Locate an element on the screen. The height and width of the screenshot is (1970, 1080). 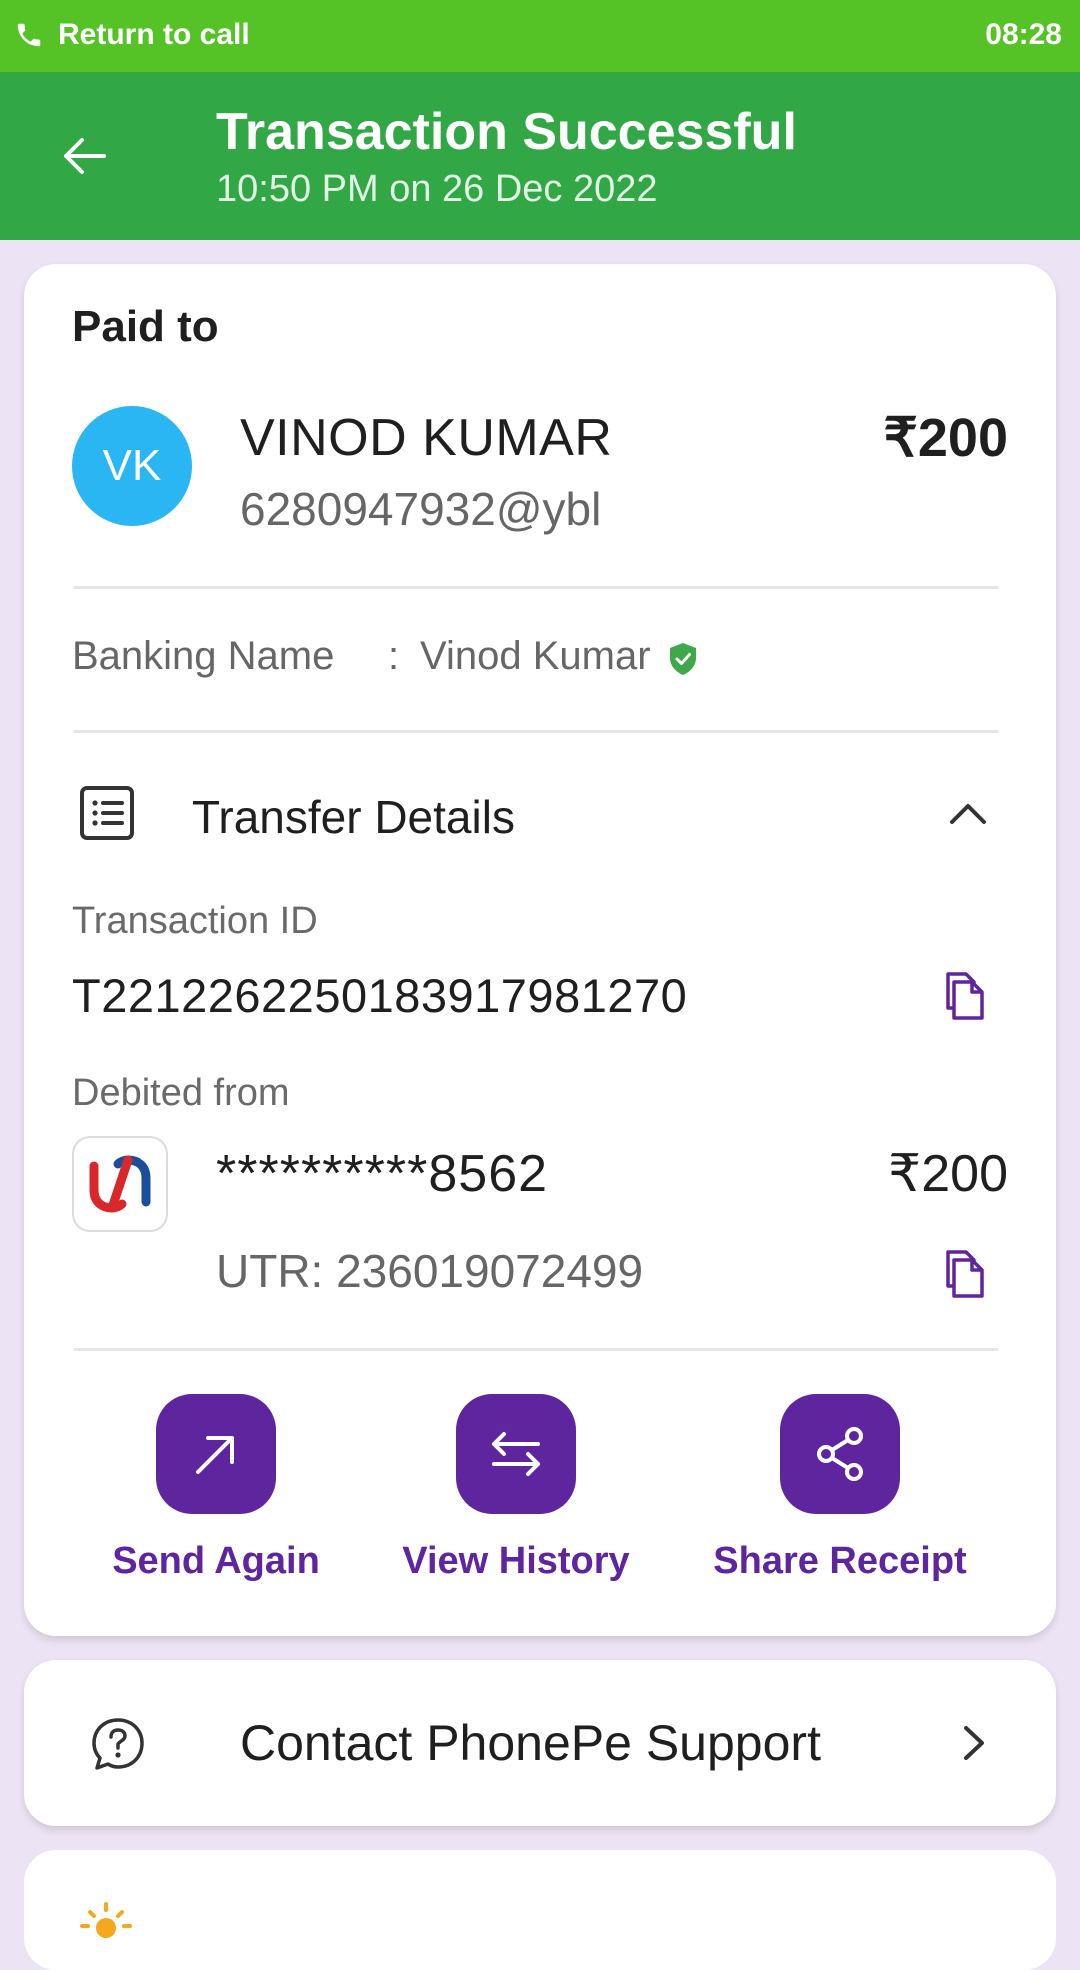
verified-shield-icon is located at coordinates (683, 659).